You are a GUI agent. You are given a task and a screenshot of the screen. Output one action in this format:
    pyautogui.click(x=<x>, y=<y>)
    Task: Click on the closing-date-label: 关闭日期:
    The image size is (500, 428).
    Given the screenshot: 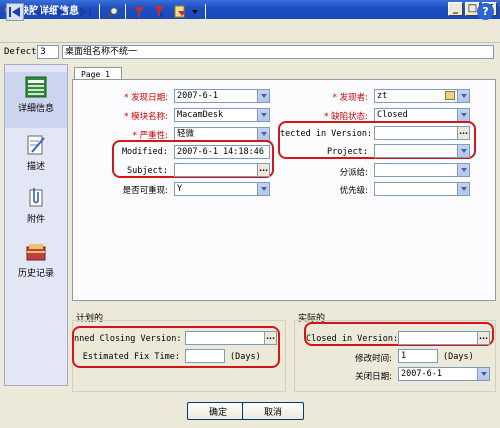 What is the action you would take?
    pyautogui.click(x=373, y=377)
    